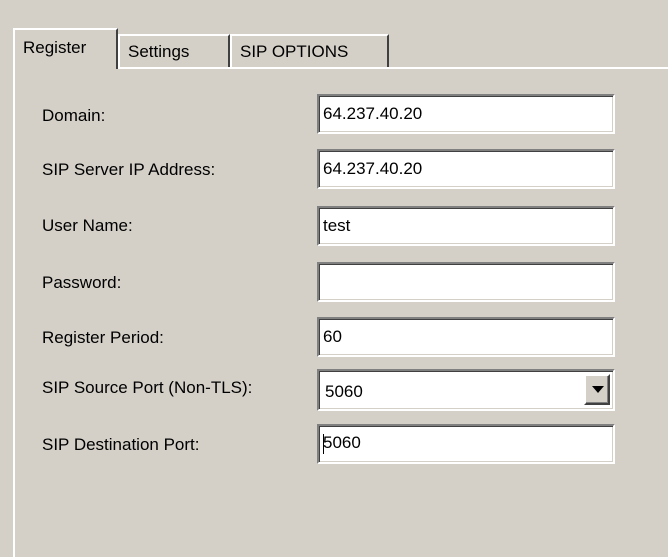  What do you see at coordinates (466, 444) in the screenshot?
I see `sip-destination-port-field: 5060` at bounding box center [466, 444].